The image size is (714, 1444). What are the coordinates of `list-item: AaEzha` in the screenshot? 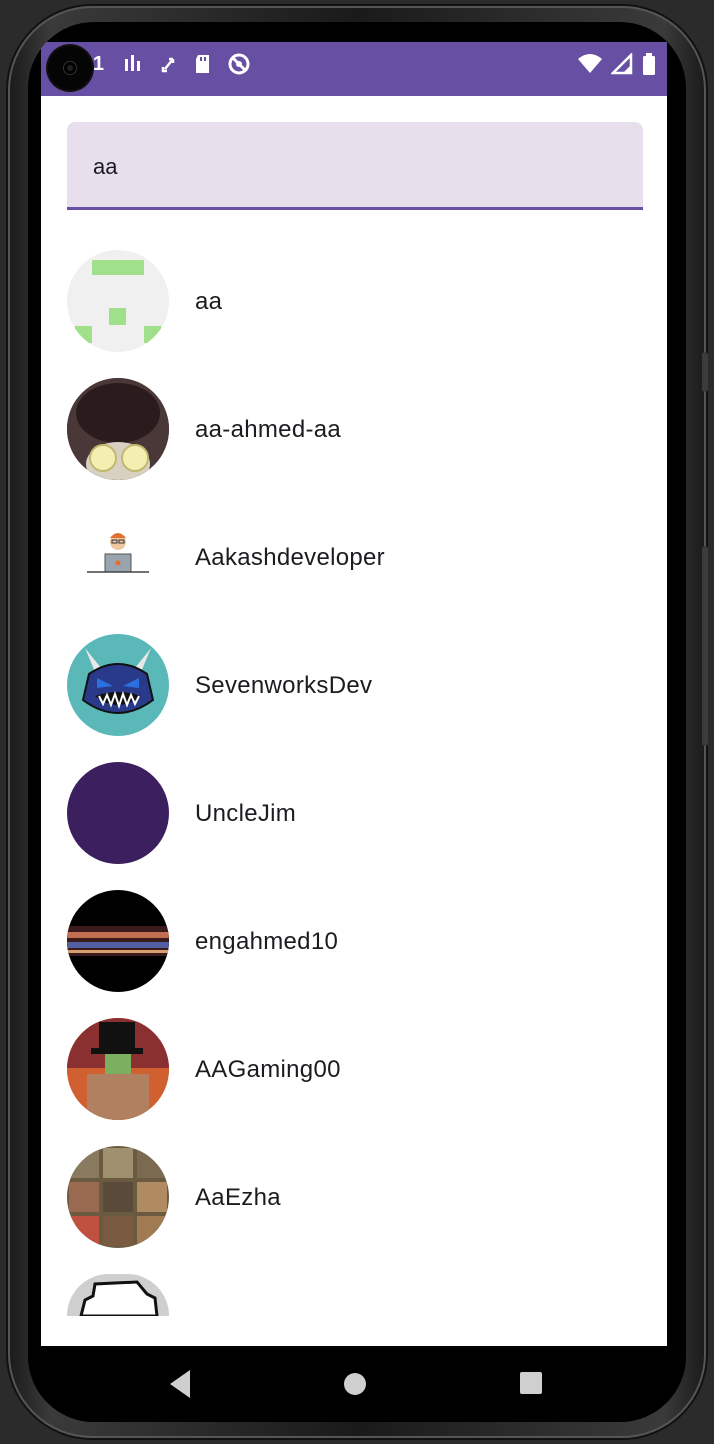 It's located at (354, 1202).